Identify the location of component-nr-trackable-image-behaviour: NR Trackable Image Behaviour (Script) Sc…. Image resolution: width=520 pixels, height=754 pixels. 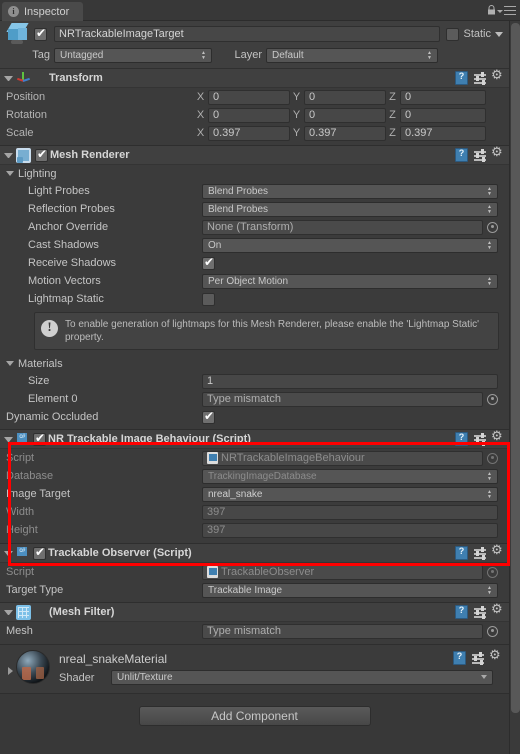
(254, 486).